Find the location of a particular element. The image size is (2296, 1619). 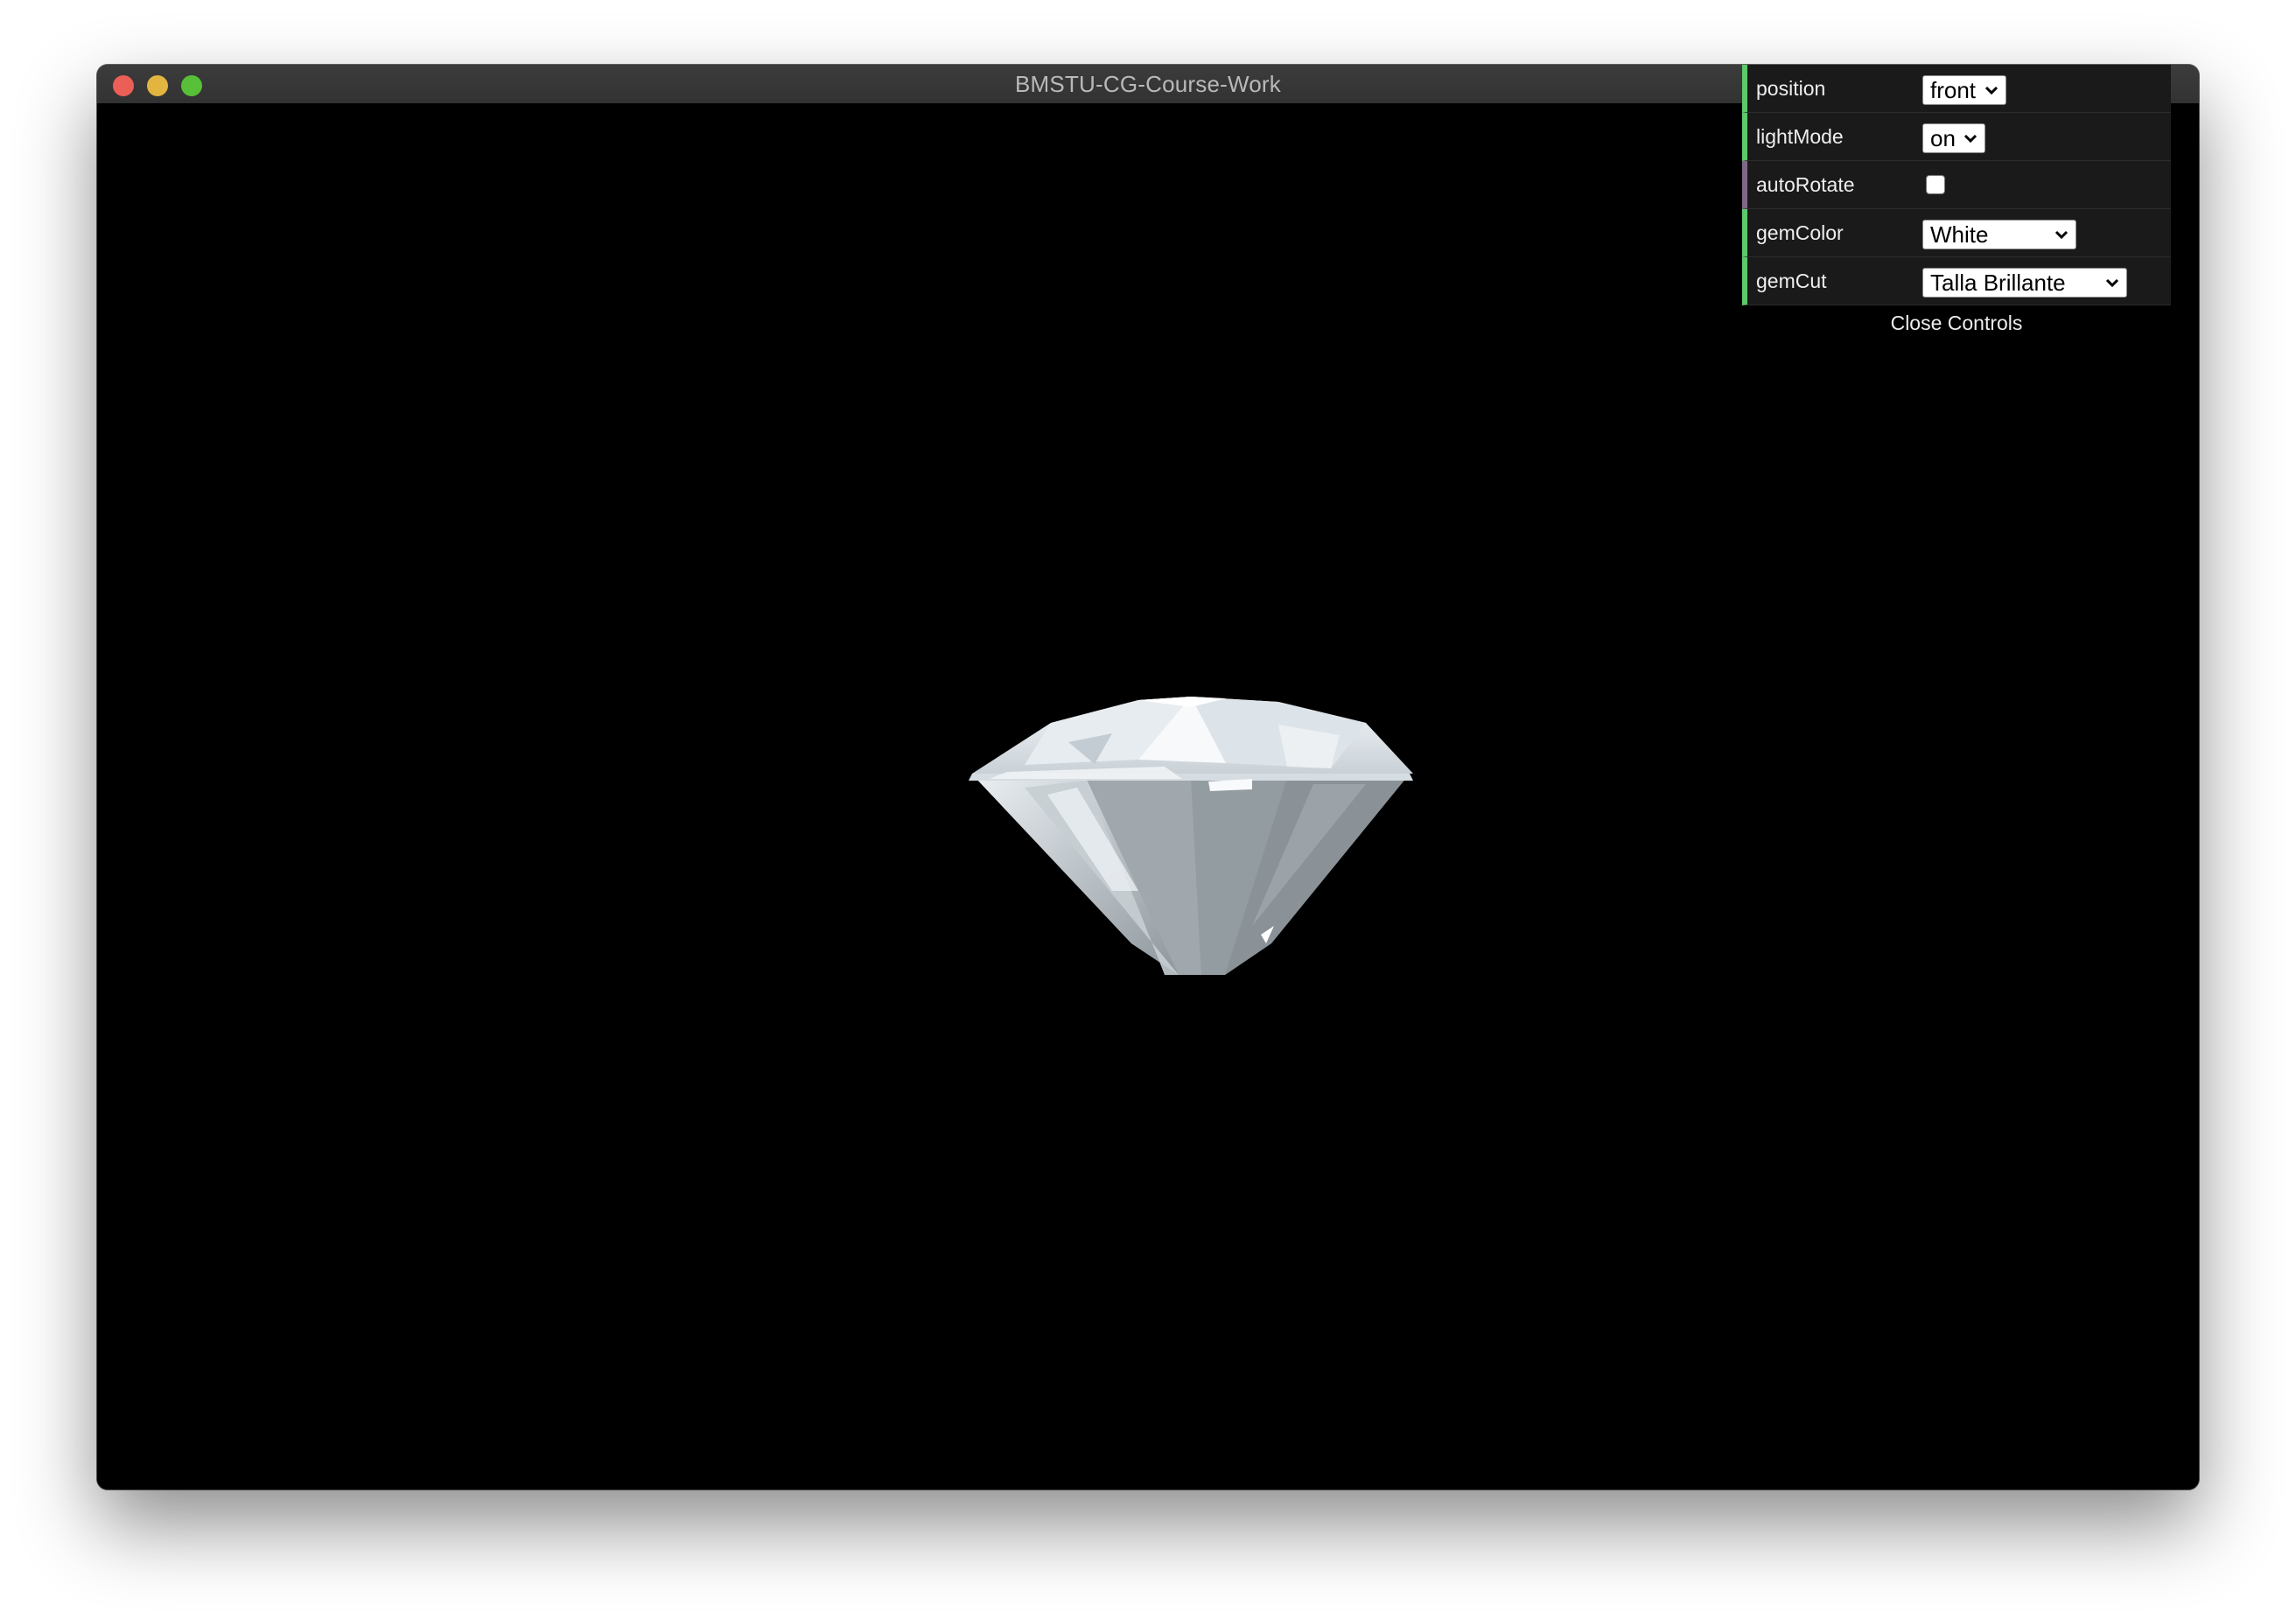

gemcut-value: Talla Brillante is located at coordinates (1998, 282).